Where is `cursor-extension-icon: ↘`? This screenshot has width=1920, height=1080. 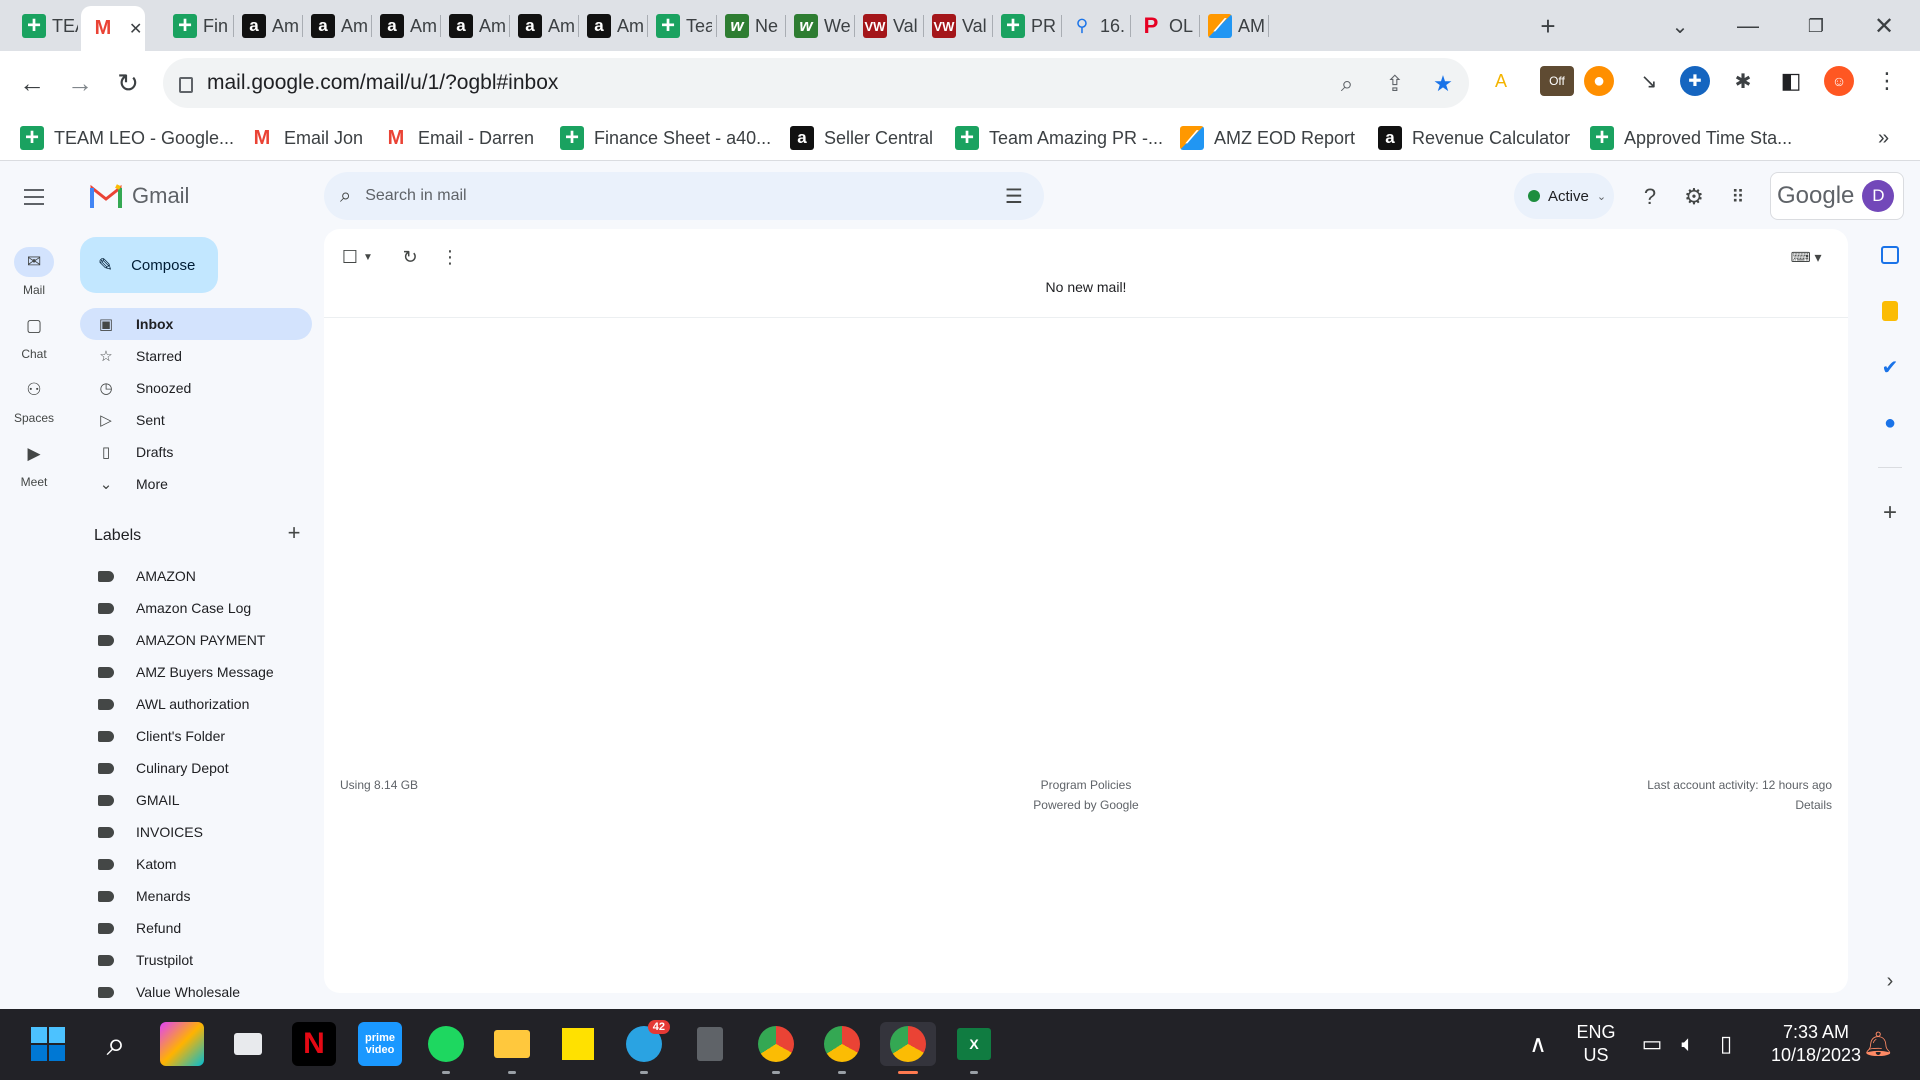
cursor-extension-icon: ↘ is located at coordinates (1649, 81).